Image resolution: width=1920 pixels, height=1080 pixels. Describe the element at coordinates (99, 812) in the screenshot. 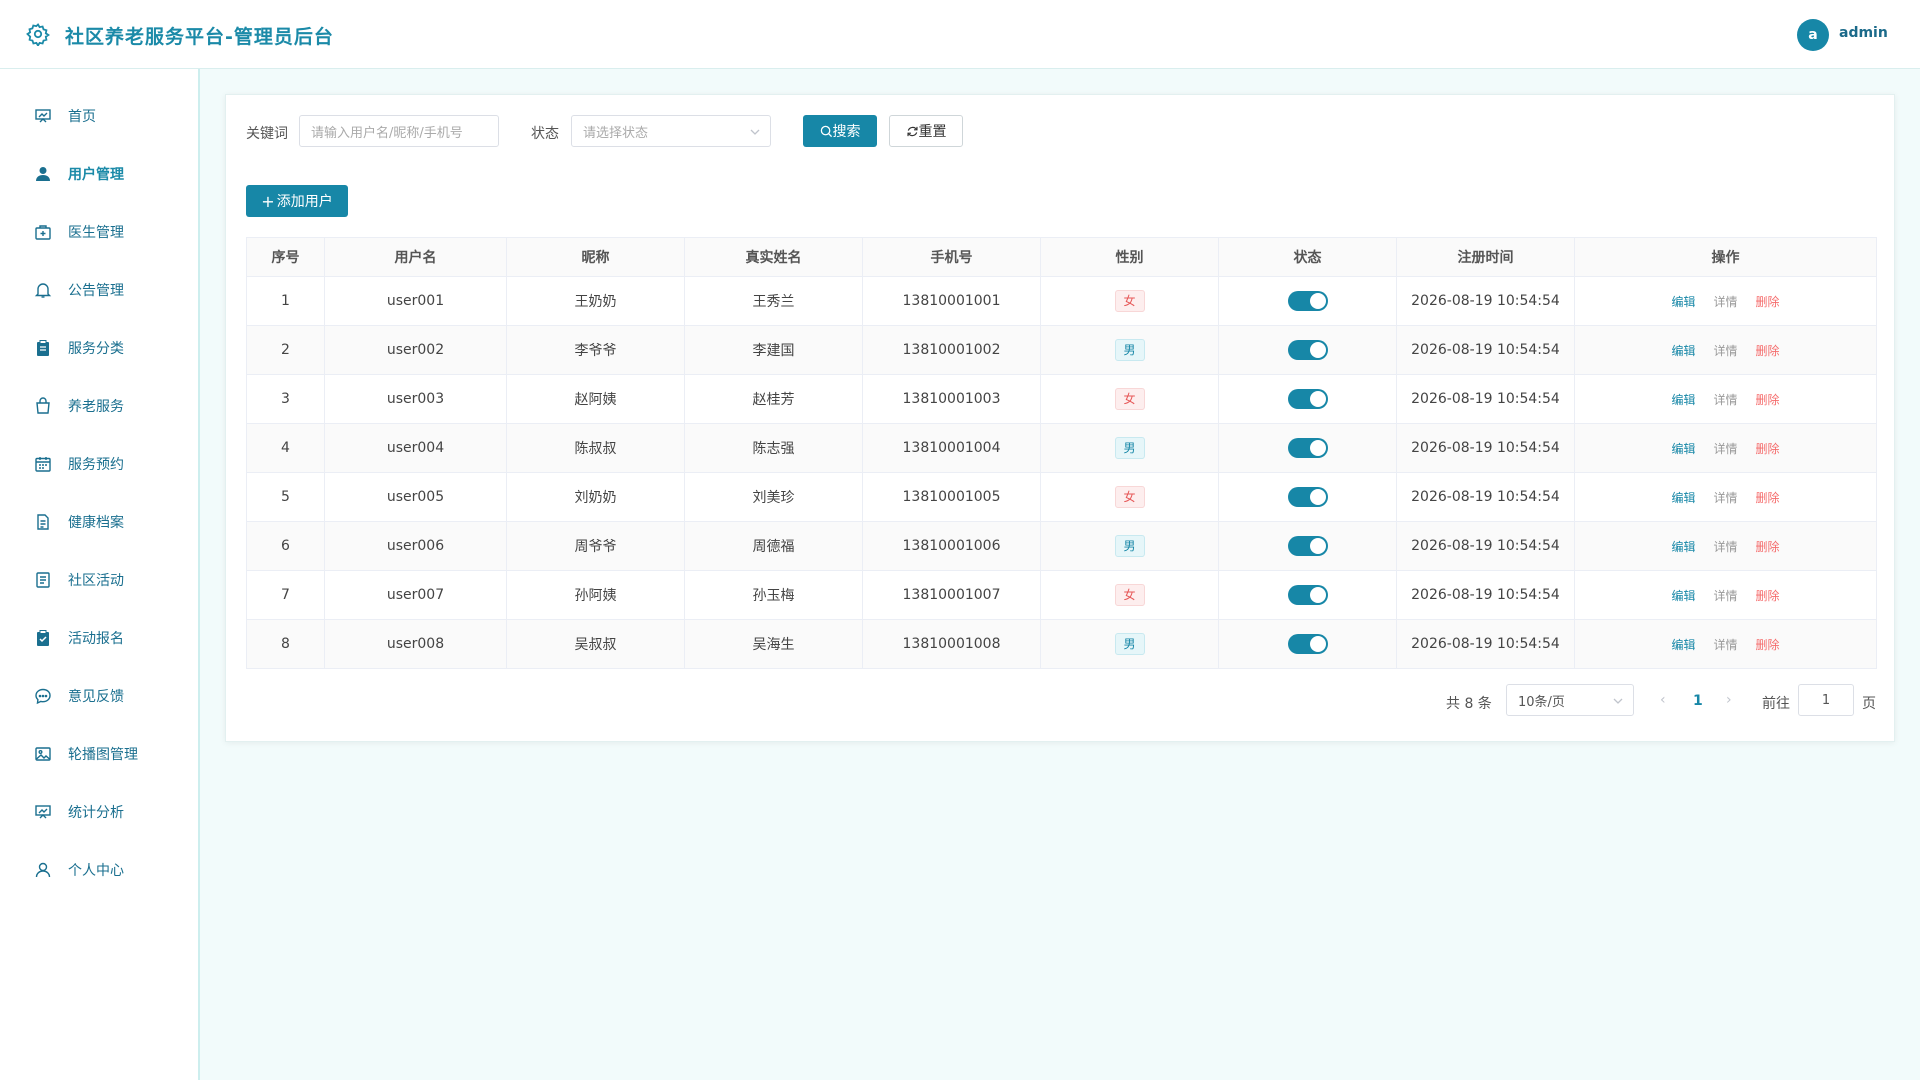

I see `sidebar-item-statistics: 统计分析` at that location.